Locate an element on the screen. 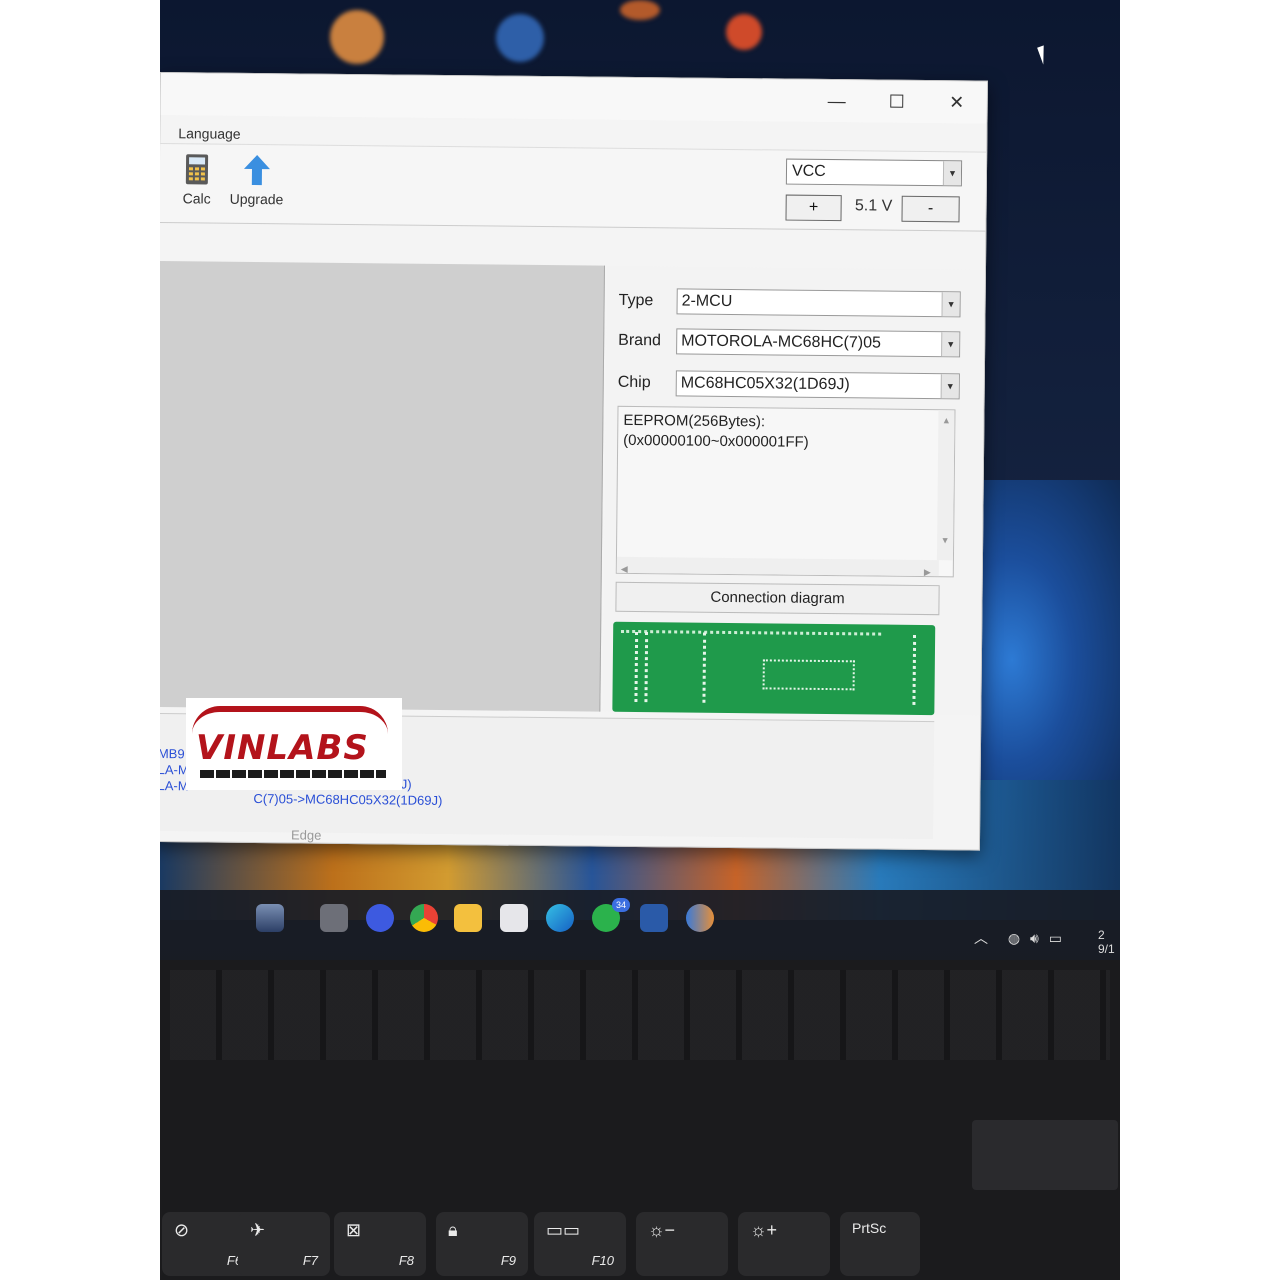 The image size is (1280, 1280). board-chip-outline is located at coordinates (808, 675).